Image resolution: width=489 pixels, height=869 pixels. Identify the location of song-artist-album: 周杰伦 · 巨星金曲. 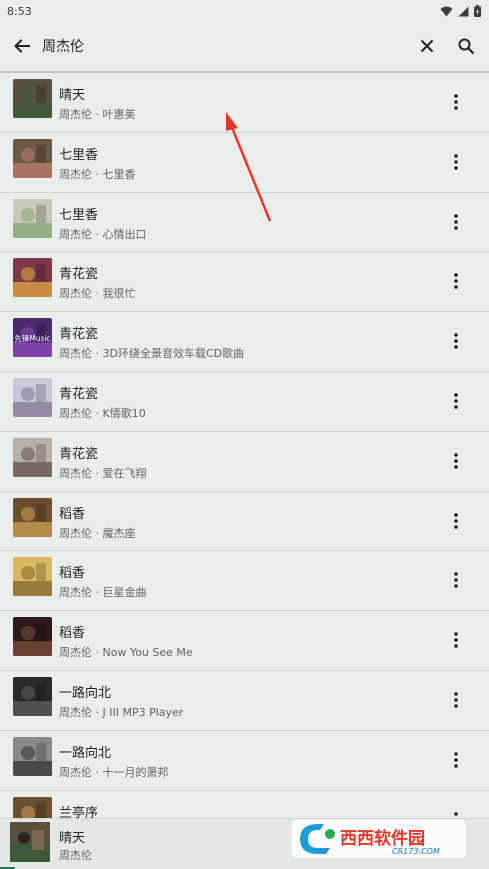
(103, 593).